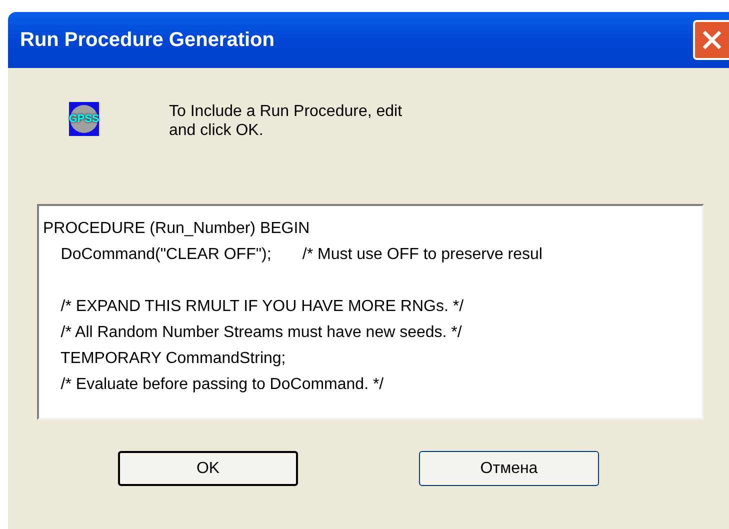 The width and height of the screenshot is (729, 529). I want to click on message-text: To Include a Run Procedure, edit and click OK., so click(285, 121).